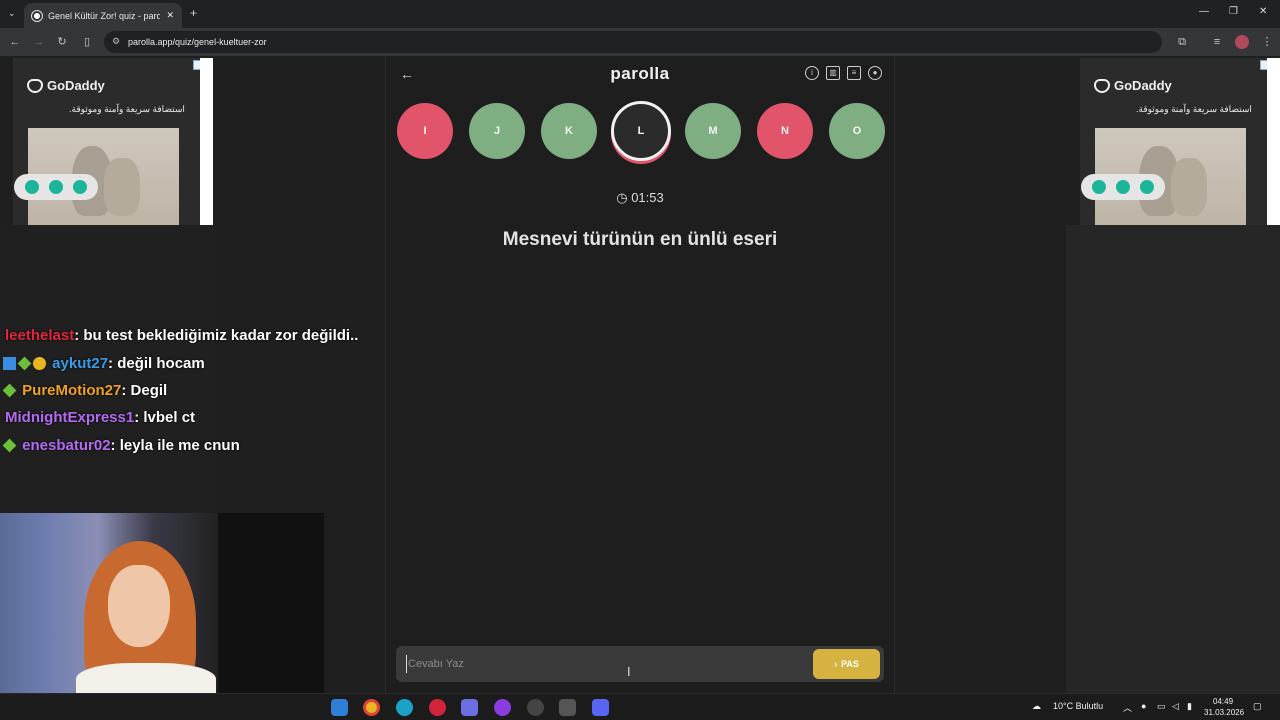  I want to click on minimize-icon: —, so click(1204, 11).